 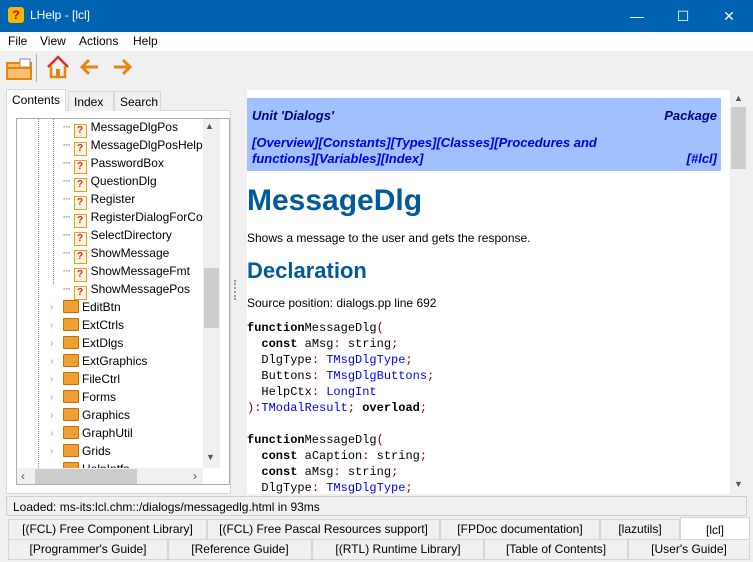 What do you see at coordinates (354, 142) in the screenshot?
I see `link-constants: [Constants]` at bounding box center [354, 142].